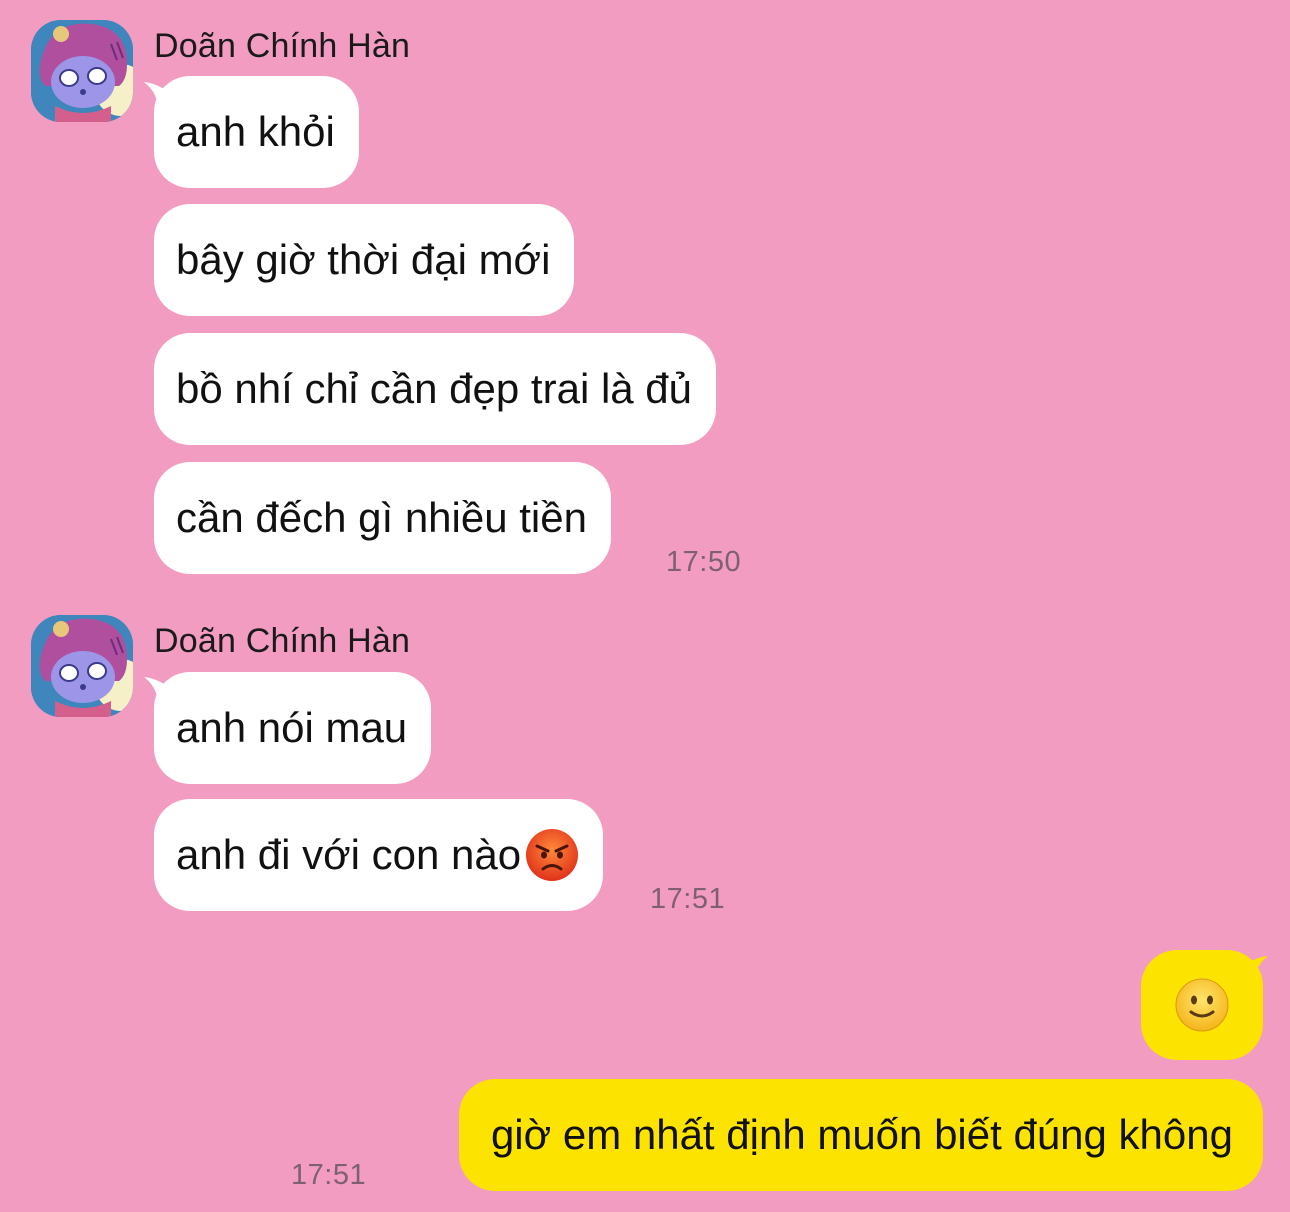 This screenshot has width=1290, height=1212. What do you see at coordinates (256, 132) in the screenshot?
I see `incoming-message: anh khỏi` at bounding box center [256, 132].